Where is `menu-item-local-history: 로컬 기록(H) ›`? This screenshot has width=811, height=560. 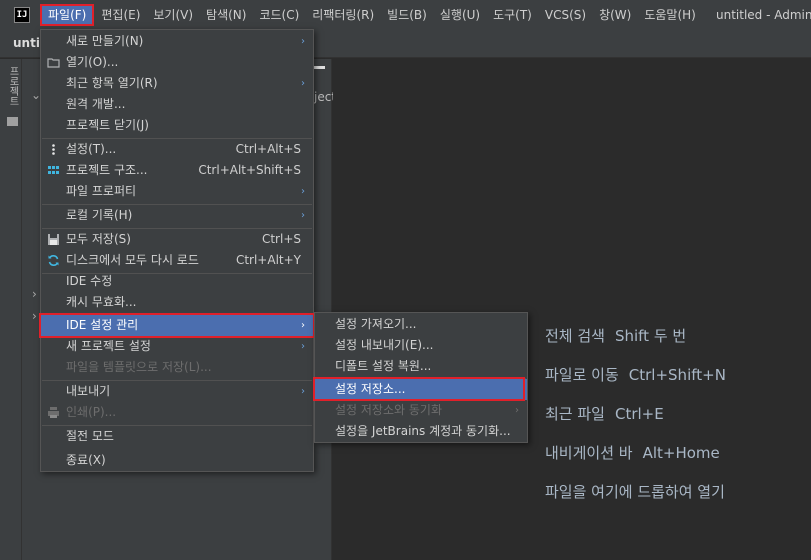
menu-item-local-history: 로컬 기록(H) › is located at coordinates (177, 215).